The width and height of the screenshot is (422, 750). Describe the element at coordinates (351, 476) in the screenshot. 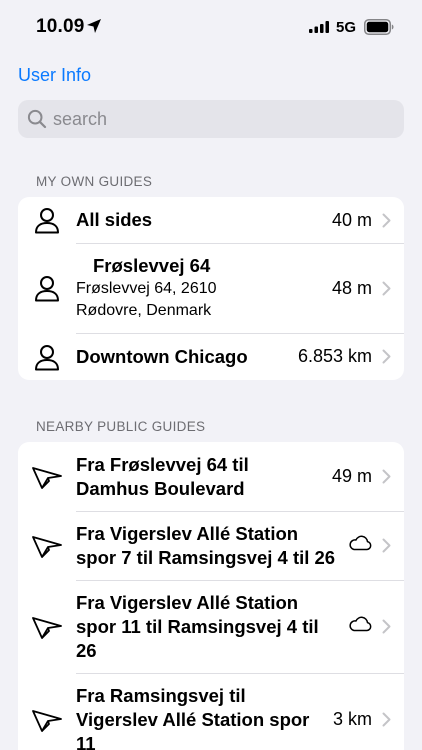

I see `guide-distance: 49 m` at that location.